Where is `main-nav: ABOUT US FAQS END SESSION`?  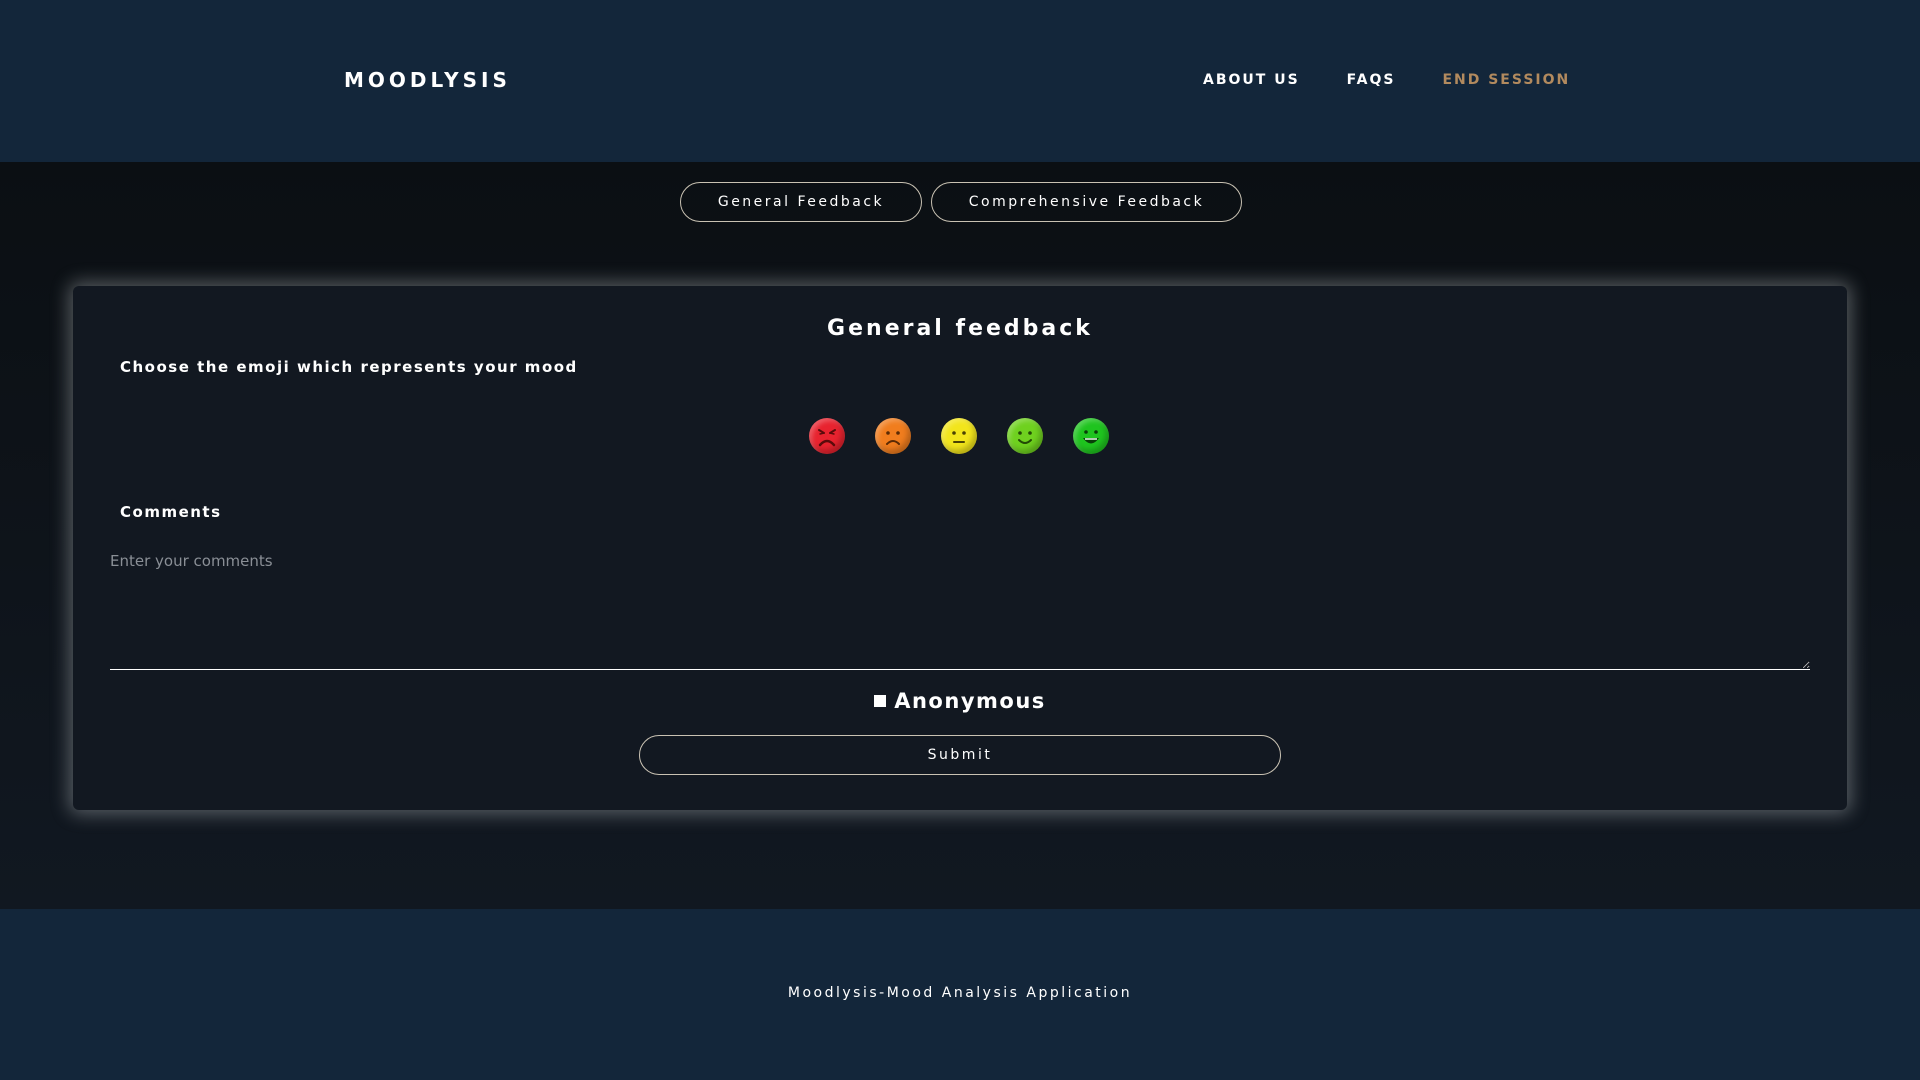
main-nav: ABOUT US FAQS END SESSION is located at coordinates (1386, 80).